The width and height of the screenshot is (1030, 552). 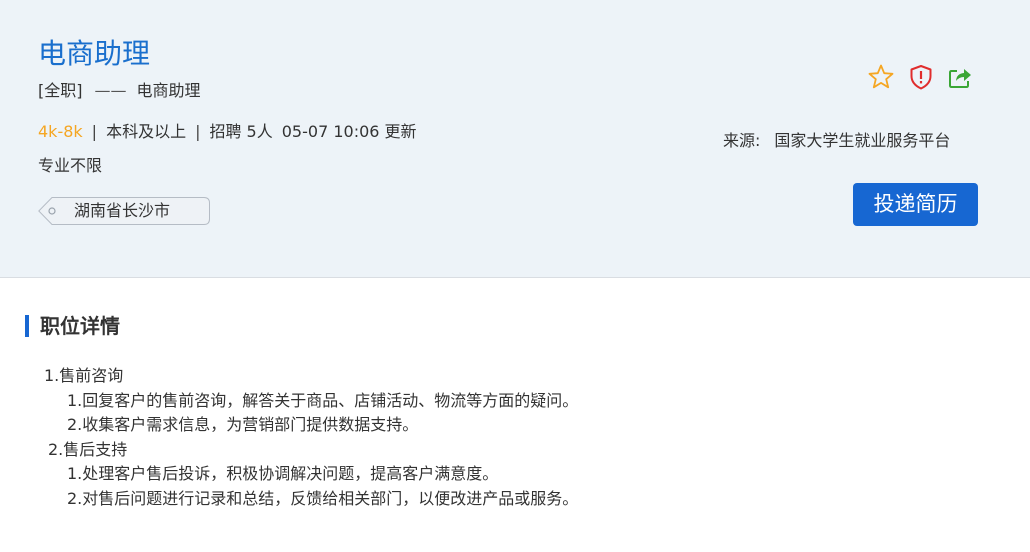 What do you see at coordinates (60, 90) in the screenshot?
I see `job-type: [全职]` at bounding box center [60, 90].